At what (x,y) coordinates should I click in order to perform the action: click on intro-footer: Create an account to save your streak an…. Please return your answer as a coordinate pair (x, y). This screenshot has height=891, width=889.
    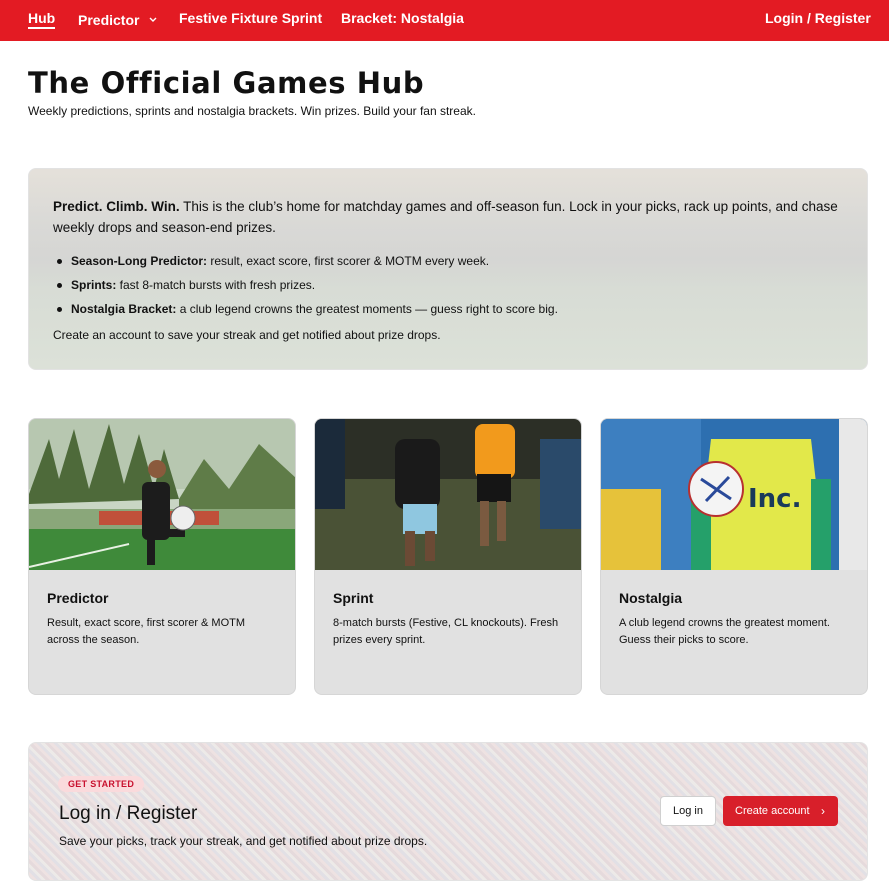
    Looking at the image, I should click on (247, 335).